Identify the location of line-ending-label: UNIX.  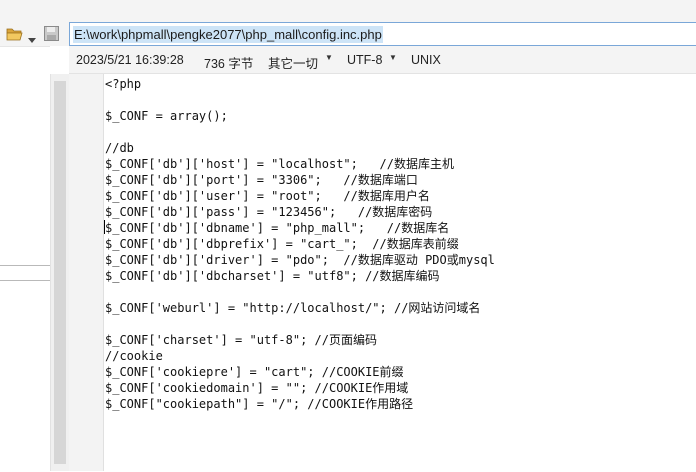
(426, 60).